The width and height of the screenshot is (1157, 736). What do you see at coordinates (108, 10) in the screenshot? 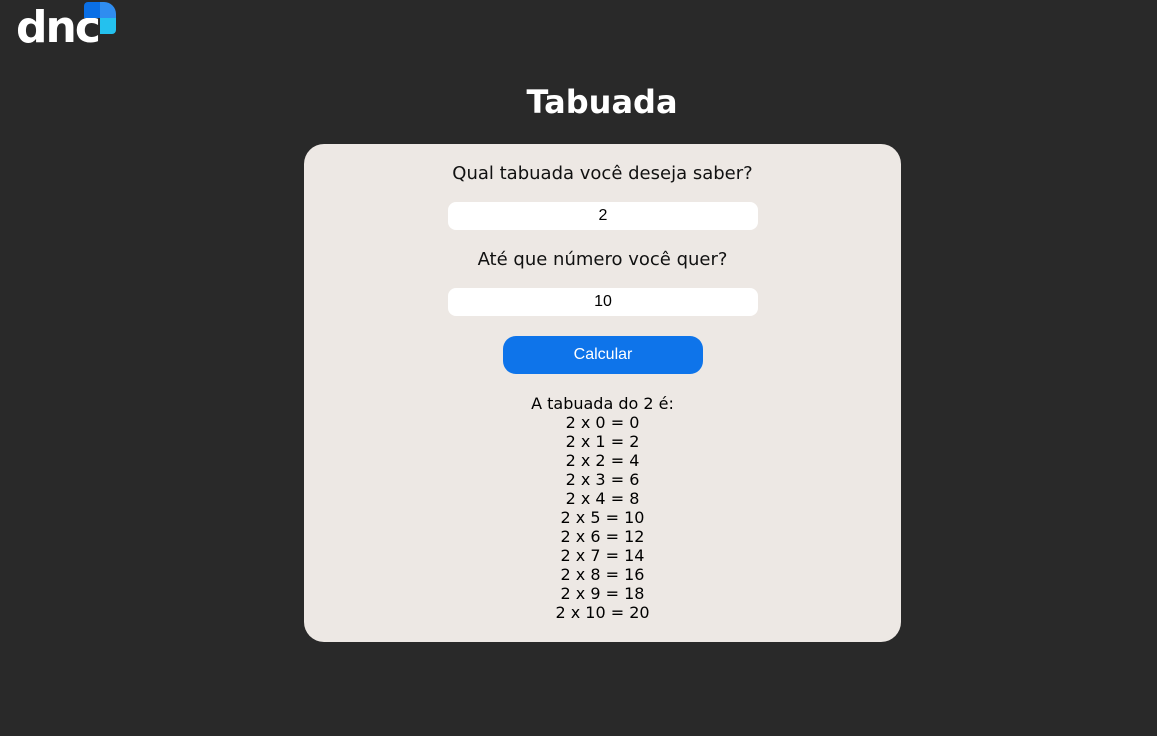
I see `logo-square-right` at bounding box center [108, 10].